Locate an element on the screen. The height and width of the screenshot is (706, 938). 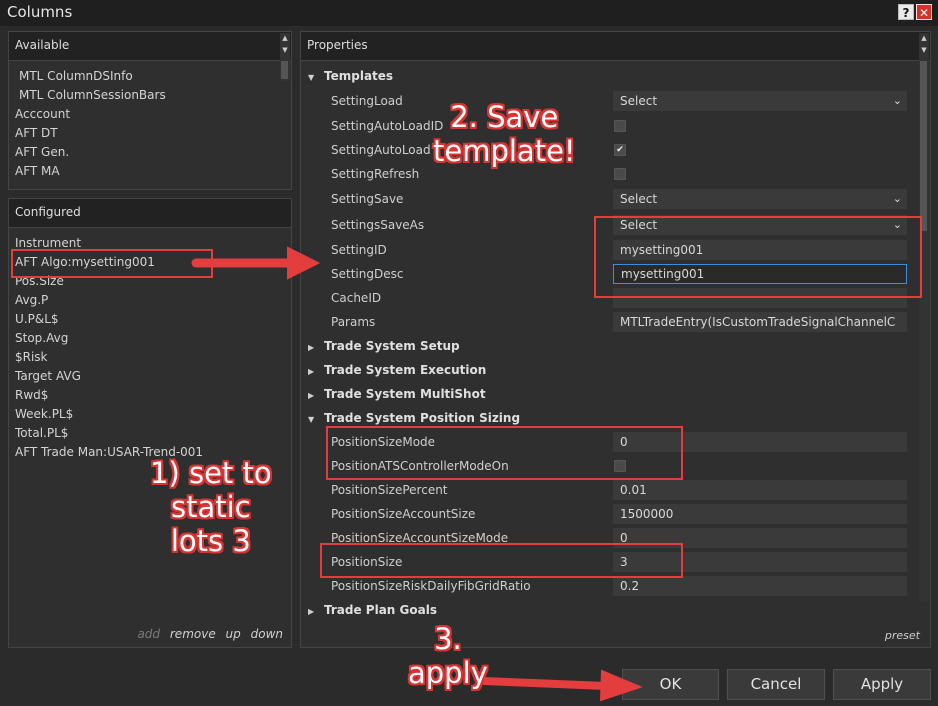
position-size-account-size-mode-label: PositionSizeAccountSizeMode is located at coordinates (420, 538).